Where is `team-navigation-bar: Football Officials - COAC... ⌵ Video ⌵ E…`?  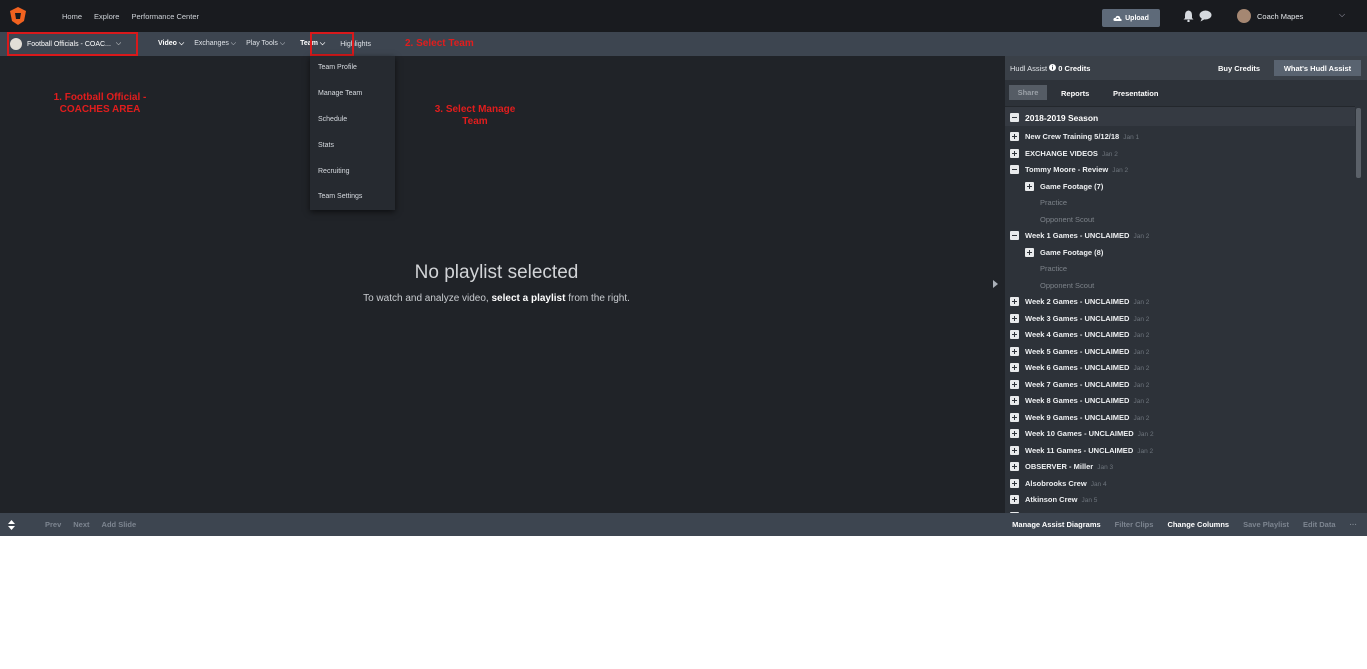 team-navigation-bar: Football Officials - COAC... ⌵ Video ⌵ E… is located at coordinates (683, 44).